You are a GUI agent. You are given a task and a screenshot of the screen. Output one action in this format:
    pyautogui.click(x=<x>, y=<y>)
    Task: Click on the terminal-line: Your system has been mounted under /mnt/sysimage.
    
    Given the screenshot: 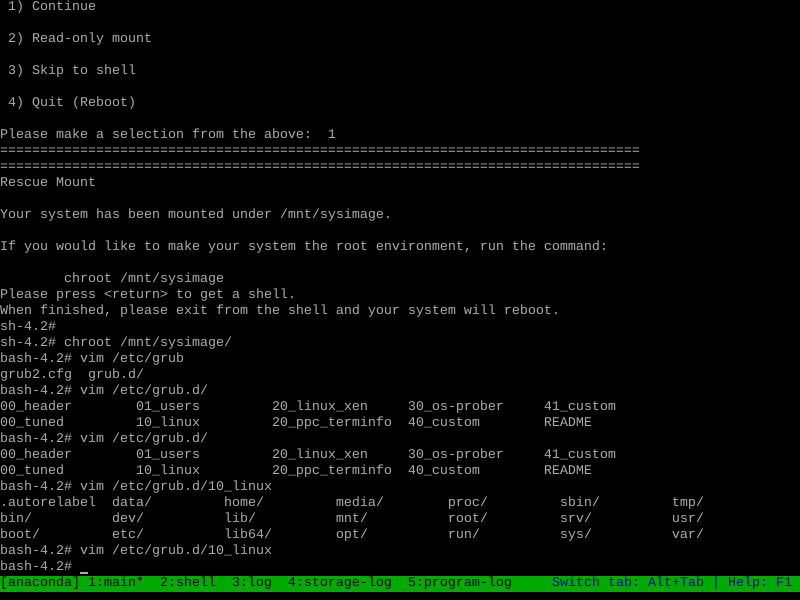 What is the action you would take?
    pyautogui.click(x=196, y=216)
    